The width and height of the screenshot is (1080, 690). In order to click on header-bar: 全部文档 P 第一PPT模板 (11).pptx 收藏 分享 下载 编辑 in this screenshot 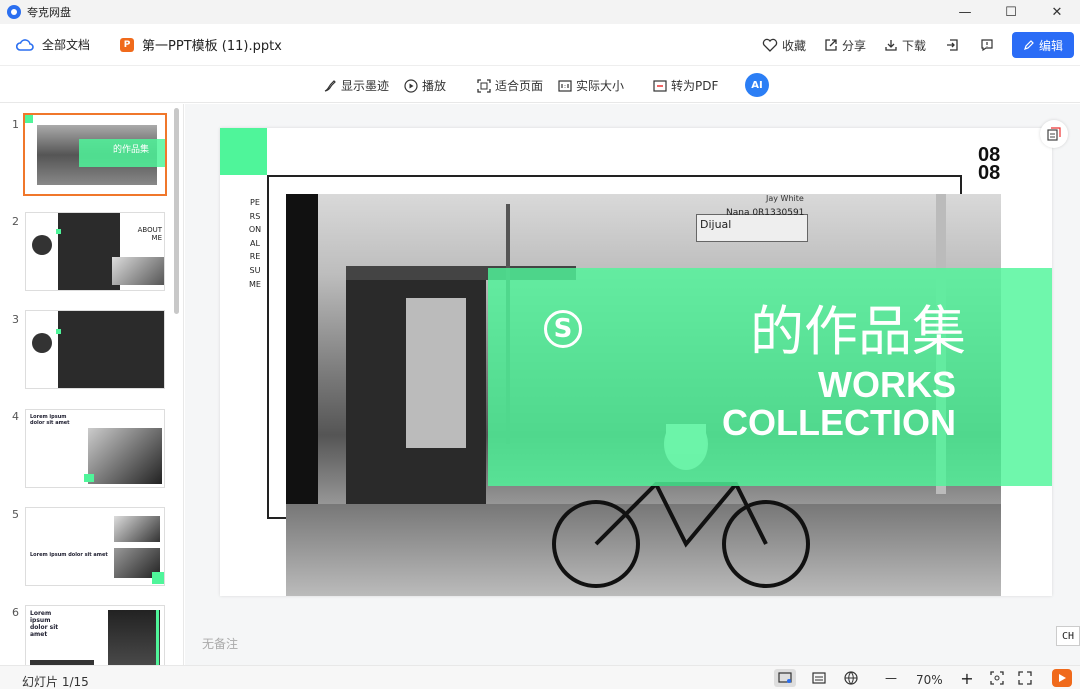, I will do `click(540, 45)`.